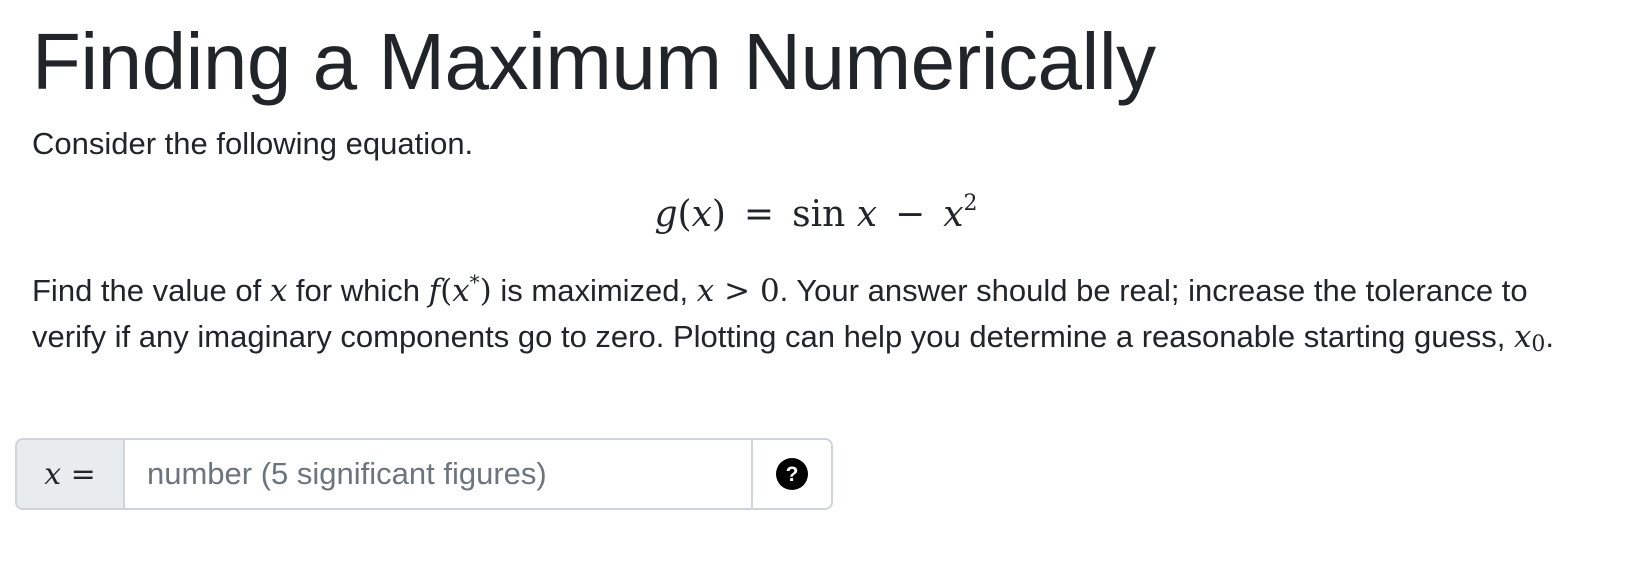 The height and width of the screenshot is (562, 1634). I want to click on eq-minus: −, so click(910, 214).